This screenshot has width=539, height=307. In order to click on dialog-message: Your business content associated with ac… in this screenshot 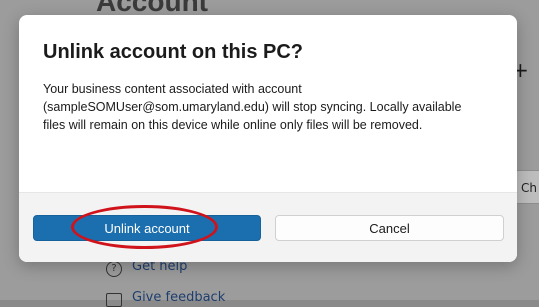, I will do `click(252, 107)`.